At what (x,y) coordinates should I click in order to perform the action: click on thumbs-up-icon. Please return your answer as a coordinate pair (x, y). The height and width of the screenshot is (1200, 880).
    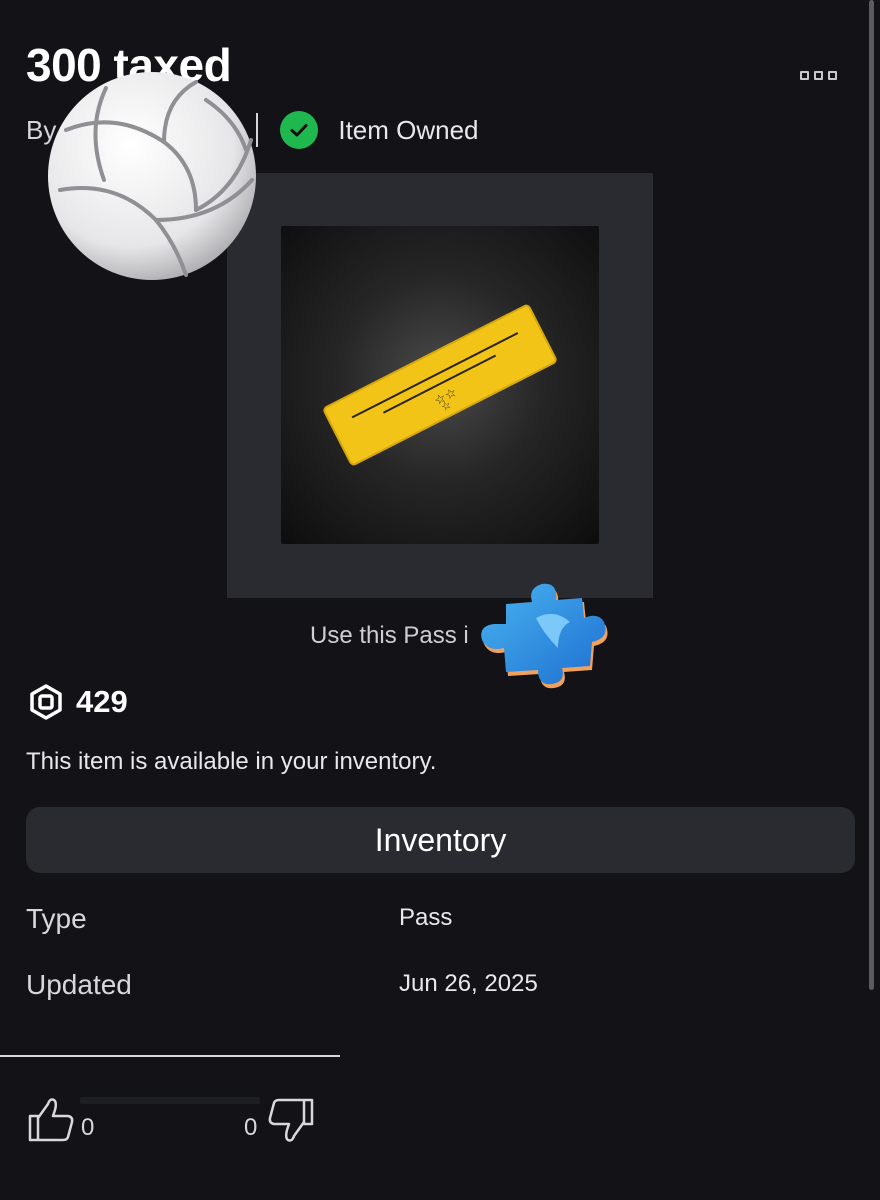
    Looking at the image, I should click on (51, 1119).